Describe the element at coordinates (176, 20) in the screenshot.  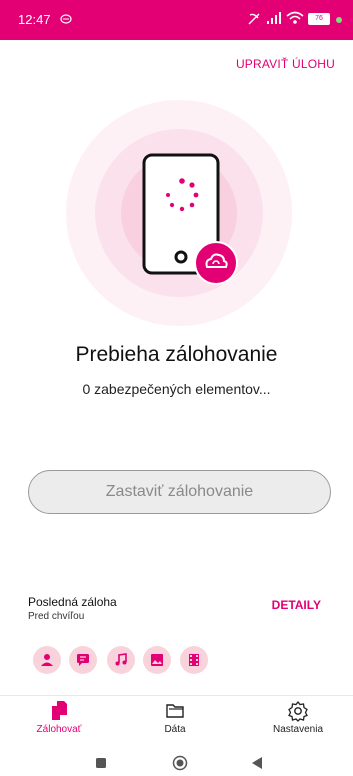
I see `status-bar: 12:47 76` at that location.